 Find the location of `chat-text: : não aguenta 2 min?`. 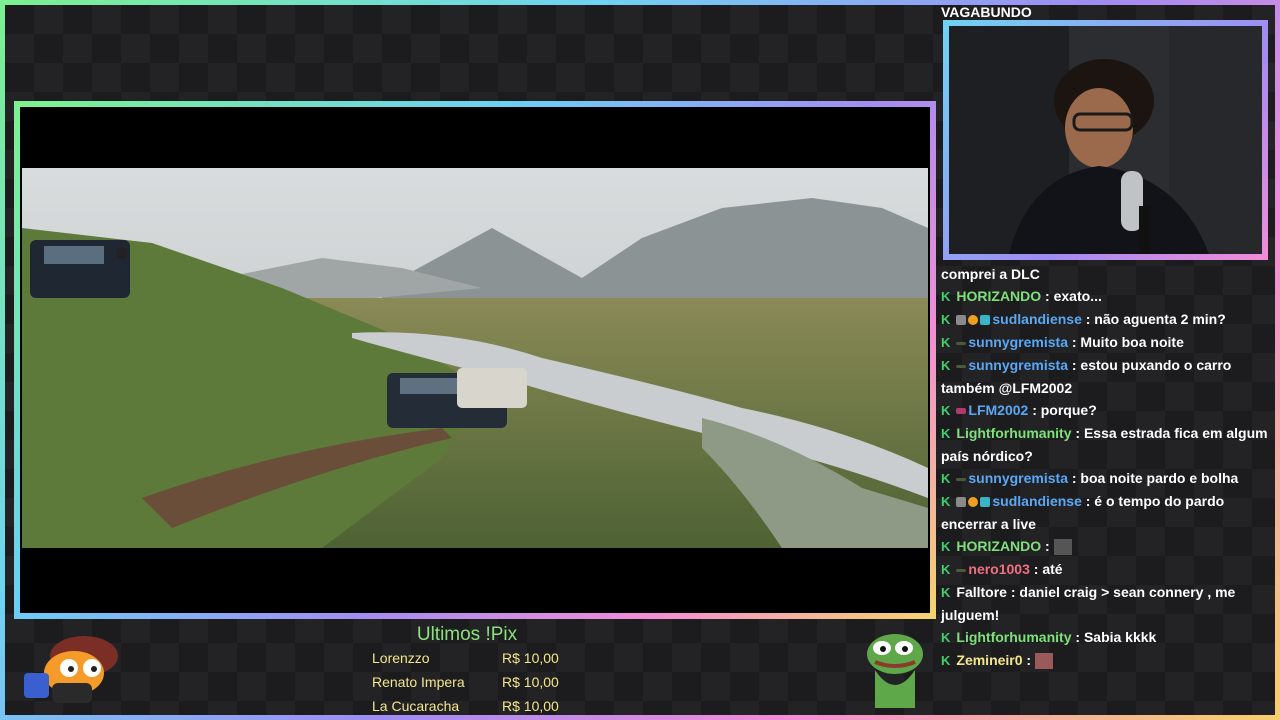

chat-text: : não aguenta 2 min? is located at coordinates (1153, 319).